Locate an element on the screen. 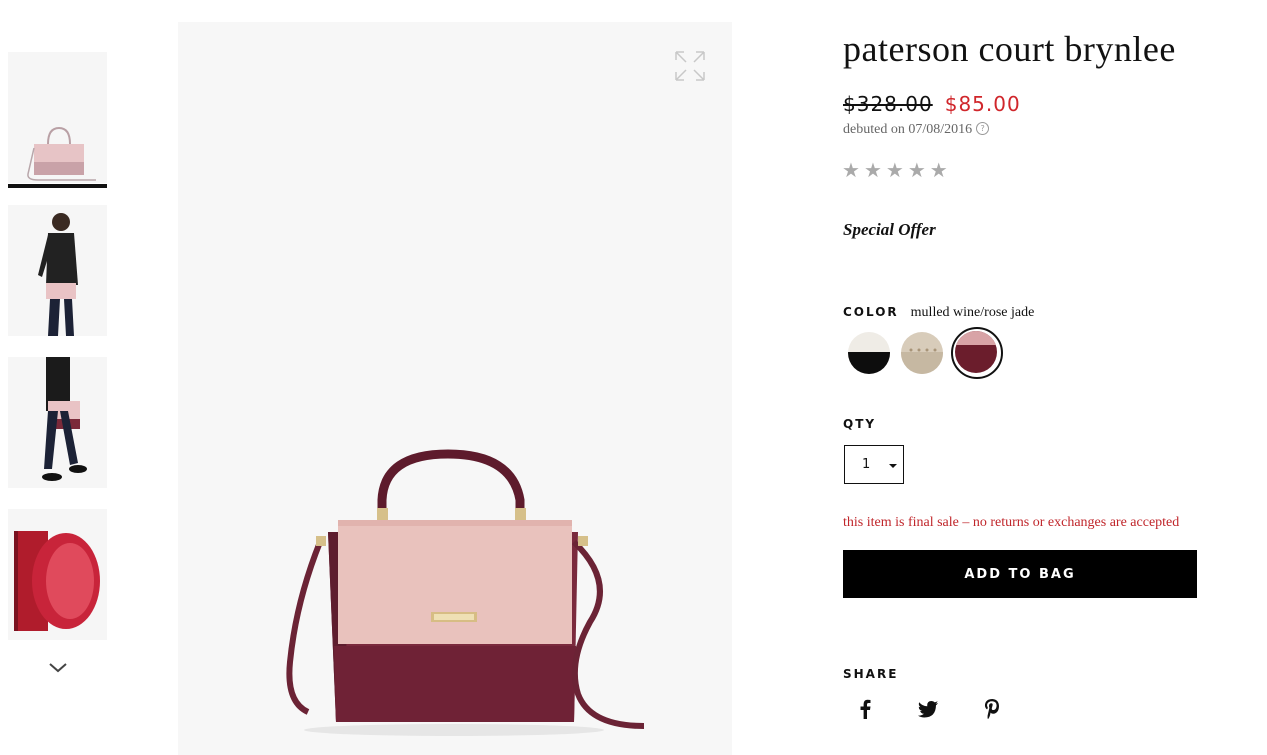  caret-down-icon is located at coordinates (893, 466).